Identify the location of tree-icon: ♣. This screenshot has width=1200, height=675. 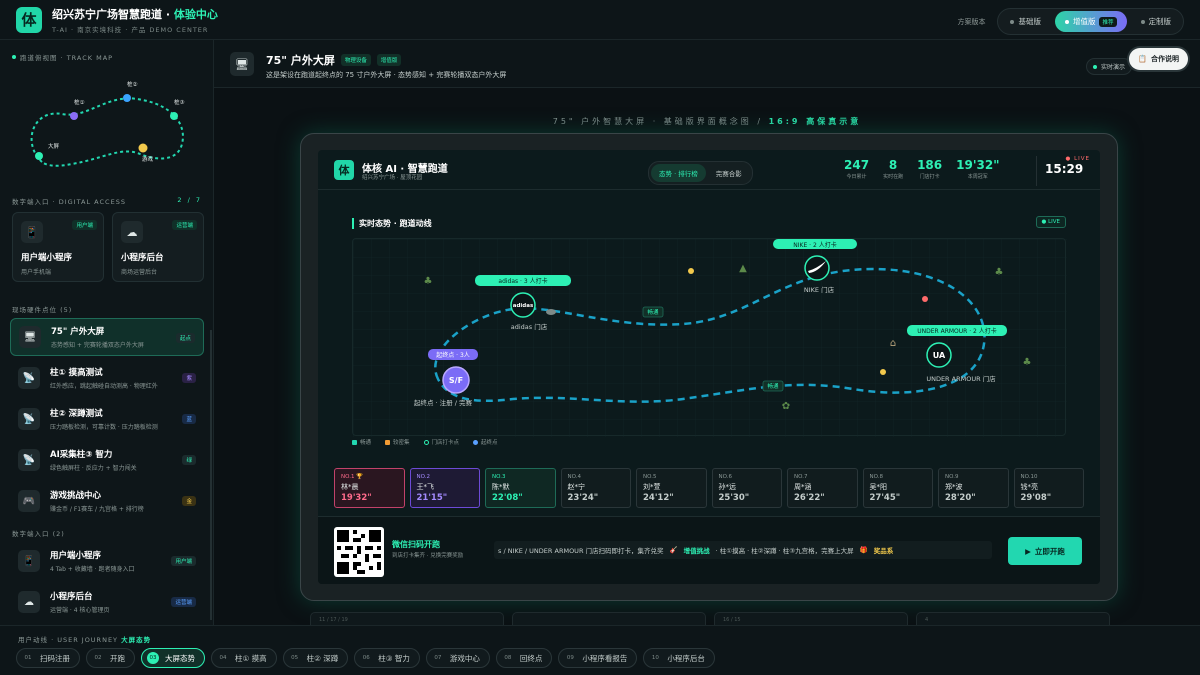
(1027, 362).